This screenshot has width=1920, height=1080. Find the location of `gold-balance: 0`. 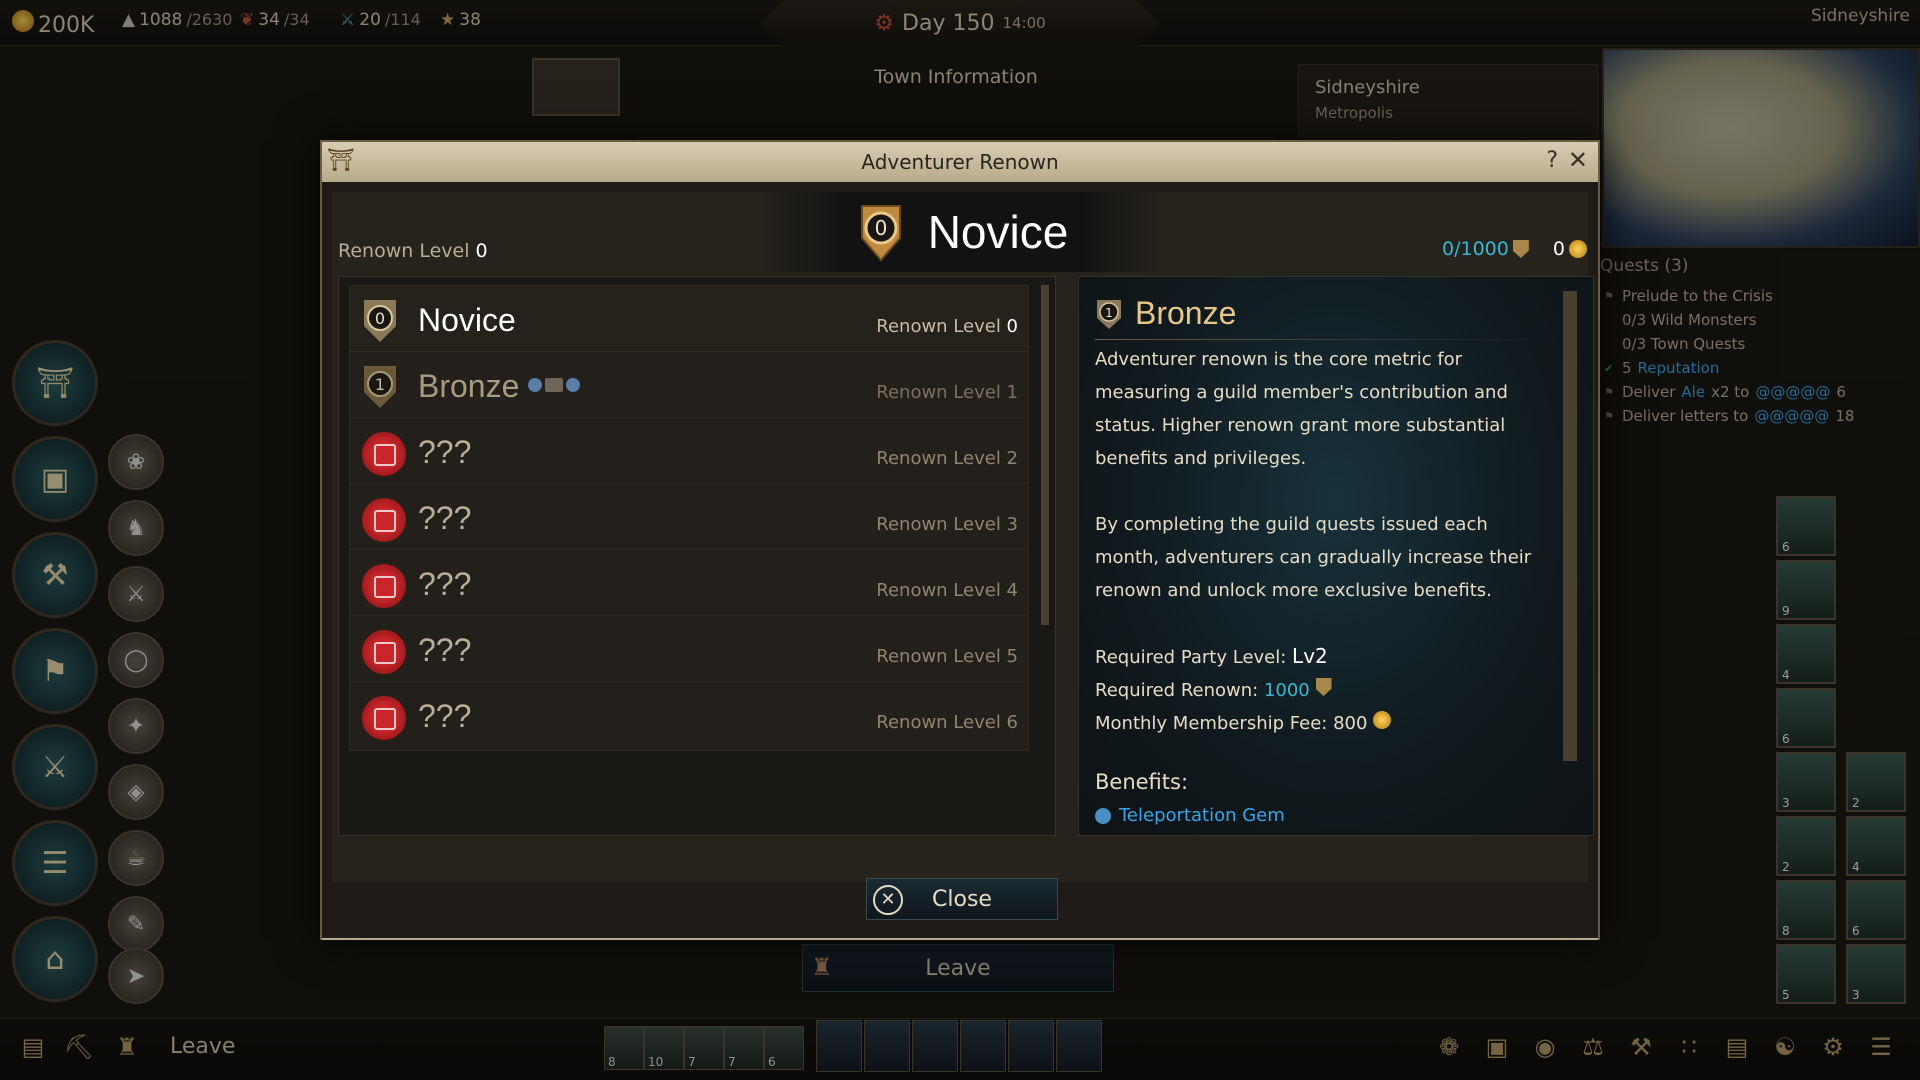

gold-balance: 0 is located at coordinates (1558, 249).